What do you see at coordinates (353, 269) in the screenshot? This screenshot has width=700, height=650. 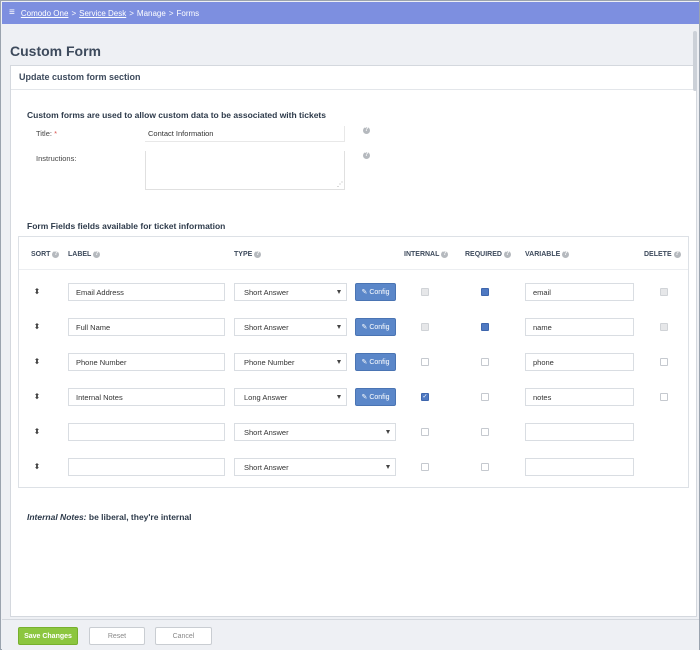 I see `header-divider` at bounding box center [353, 269].